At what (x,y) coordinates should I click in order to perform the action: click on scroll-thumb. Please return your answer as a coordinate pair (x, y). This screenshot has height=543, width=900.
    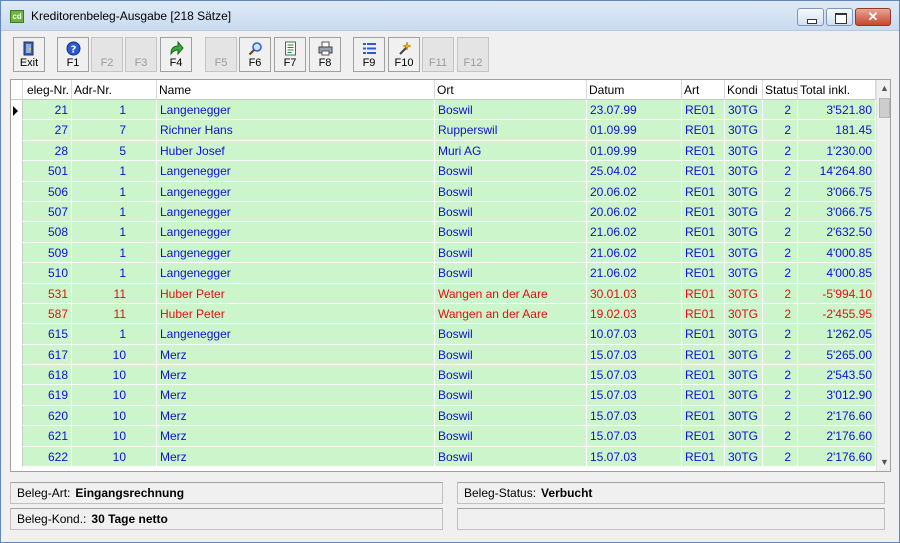
    Looking at the image, I should click on (884, 108).